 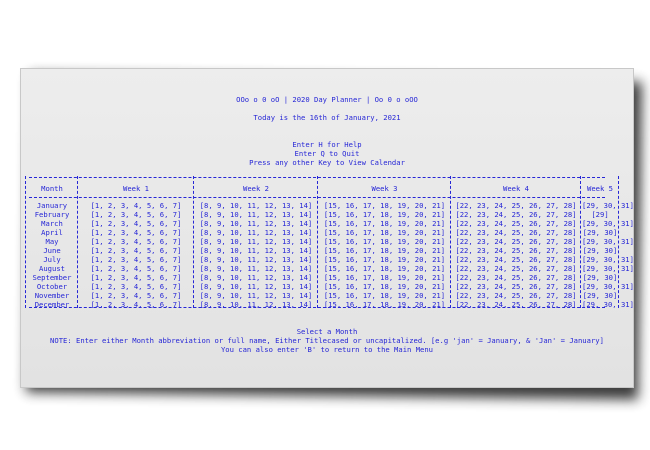 What do you see at coordinates (52, 188) in the screenshot?
I see `column-header-month: Month` at bounding box center [52, 188].